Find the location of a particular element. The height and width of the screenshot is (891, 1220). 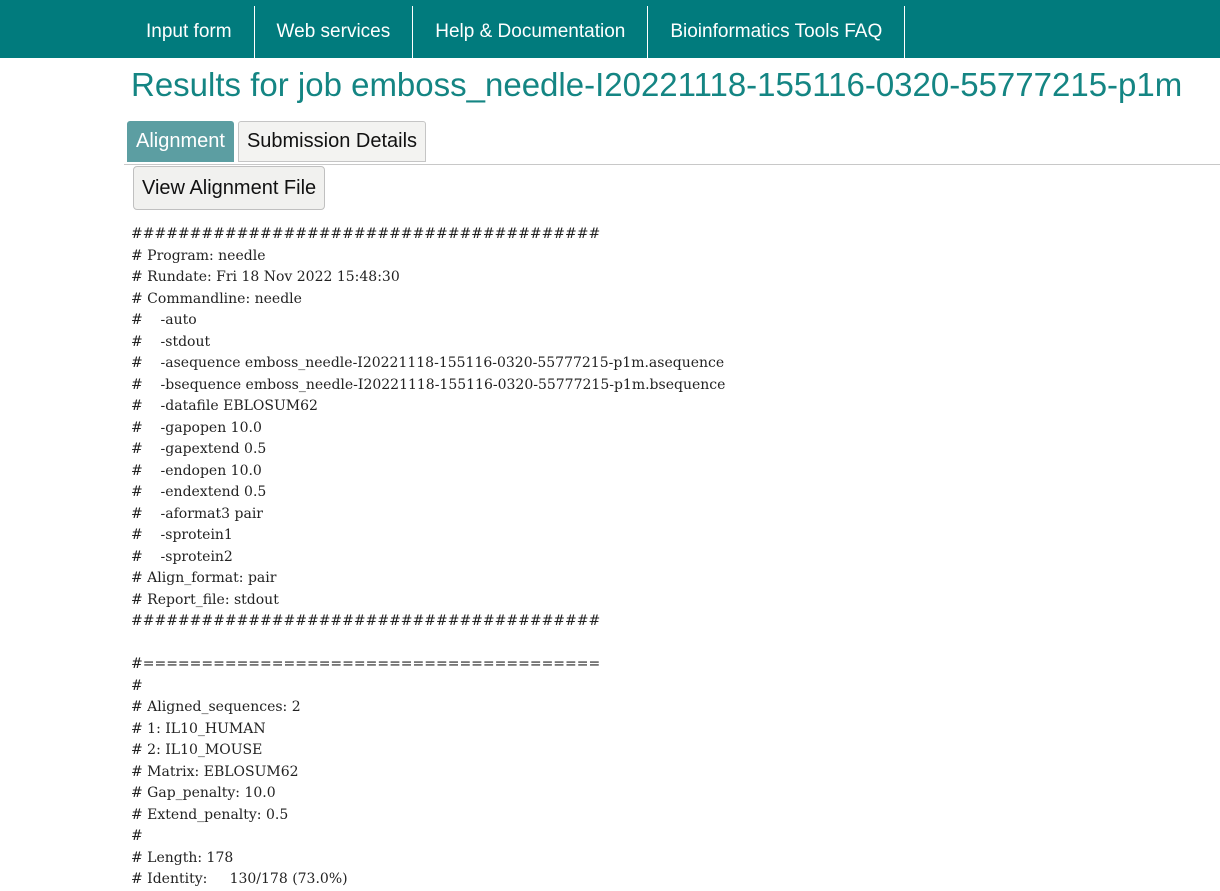

nav-item-input-form: Input form is located at coordinates (189, 32).